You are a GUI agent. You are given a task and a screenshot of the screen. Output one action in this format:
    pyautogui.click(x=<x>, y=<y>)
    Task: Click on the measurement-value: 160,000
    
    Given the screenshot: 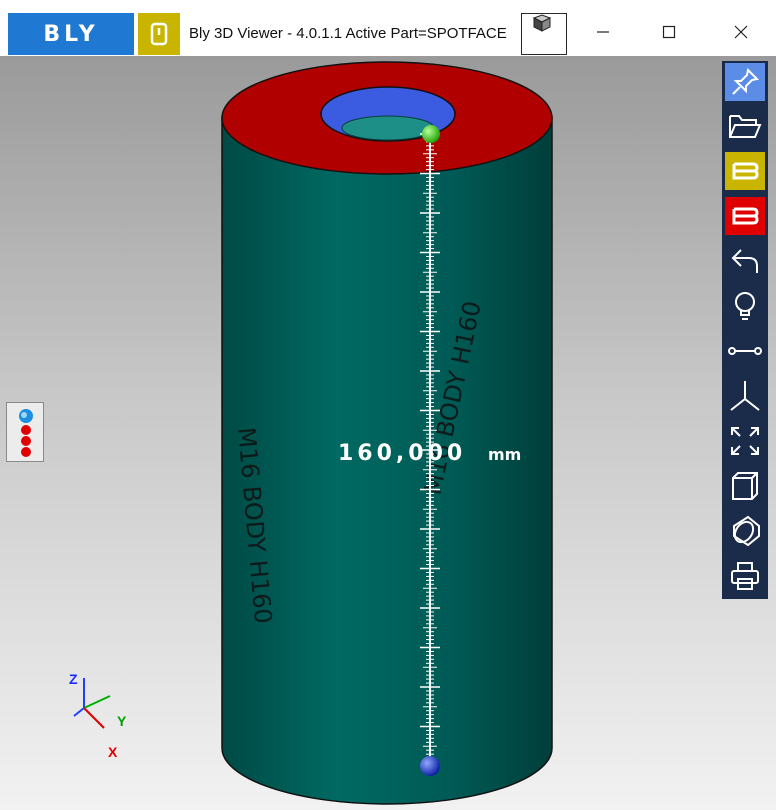 What is the action you would take?
    pyautogui.click(x=402, y=453)
    